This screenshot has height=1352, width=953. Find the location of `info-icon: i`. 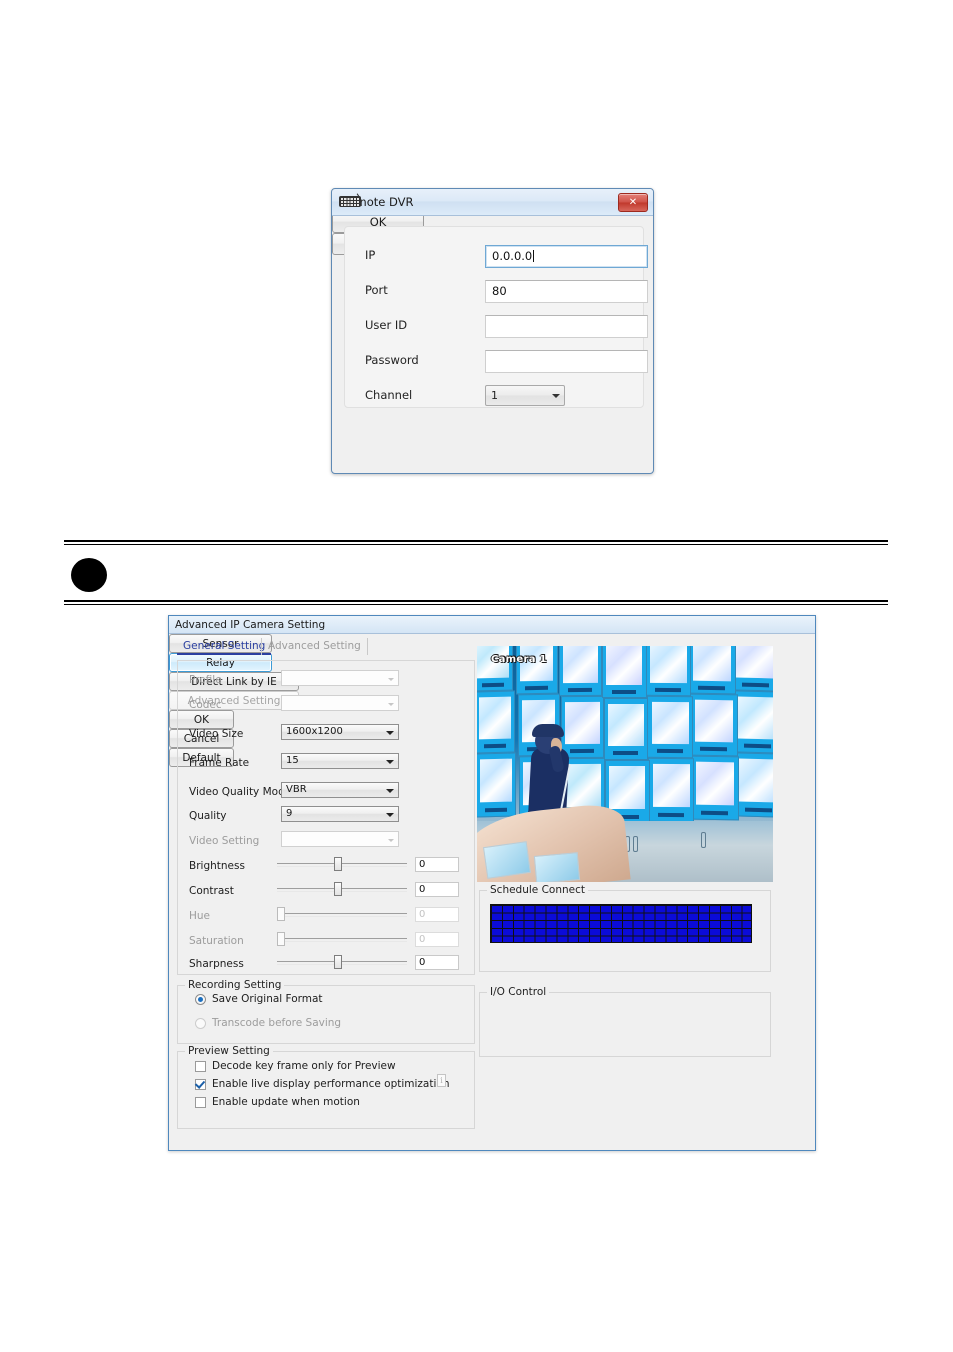

info-icon: i is located at coordinates (441, 1080).